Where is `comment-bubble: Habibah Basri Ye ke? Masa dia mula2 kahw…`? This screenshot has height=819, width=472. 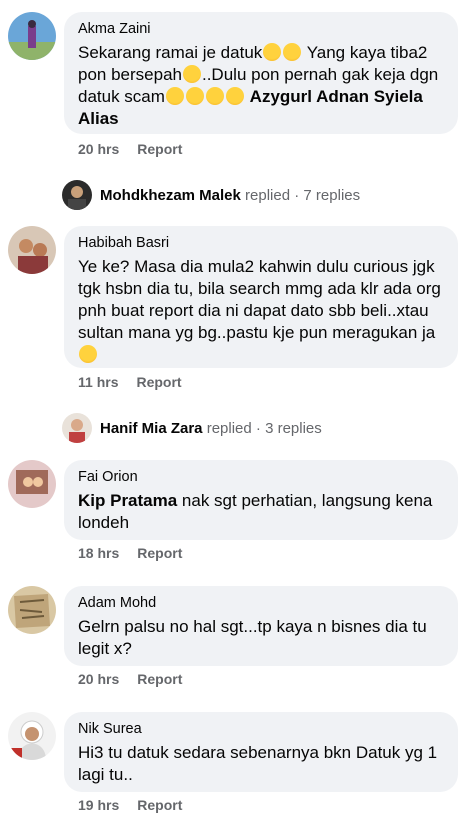 comment-bubble: Habibah Basri Ye ke? Masa dia mula2 kahw… is located at coordinates (261, 297).